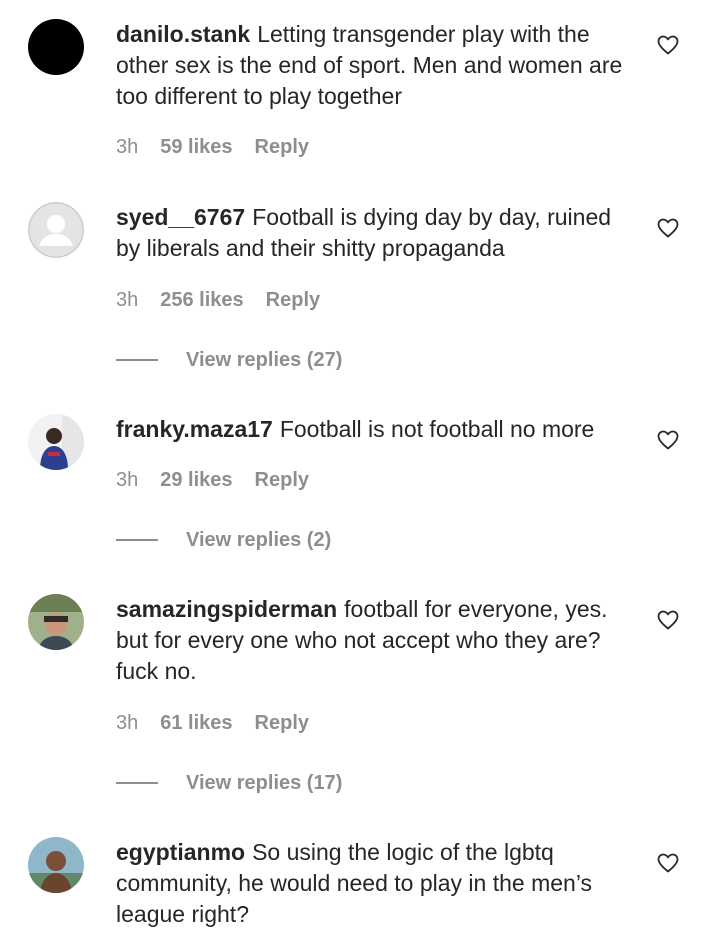 The width and height of the screenshot is (720, 940). I want to click on comment-meta: 3h 29 likes Reply, so click(212, 480).